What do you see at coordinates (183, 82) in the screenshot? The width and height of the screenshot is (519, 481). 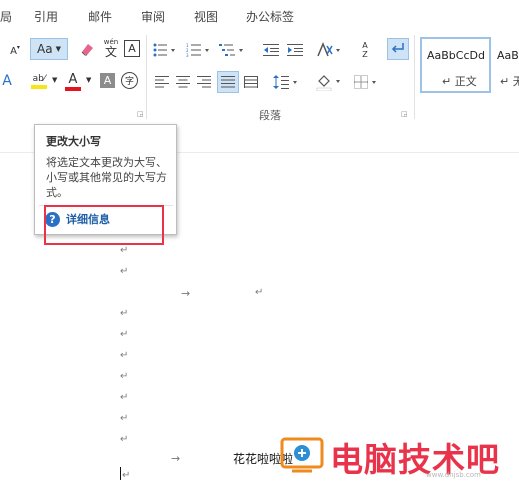 I see `align-center-icon` at bounding box center [183, 82].